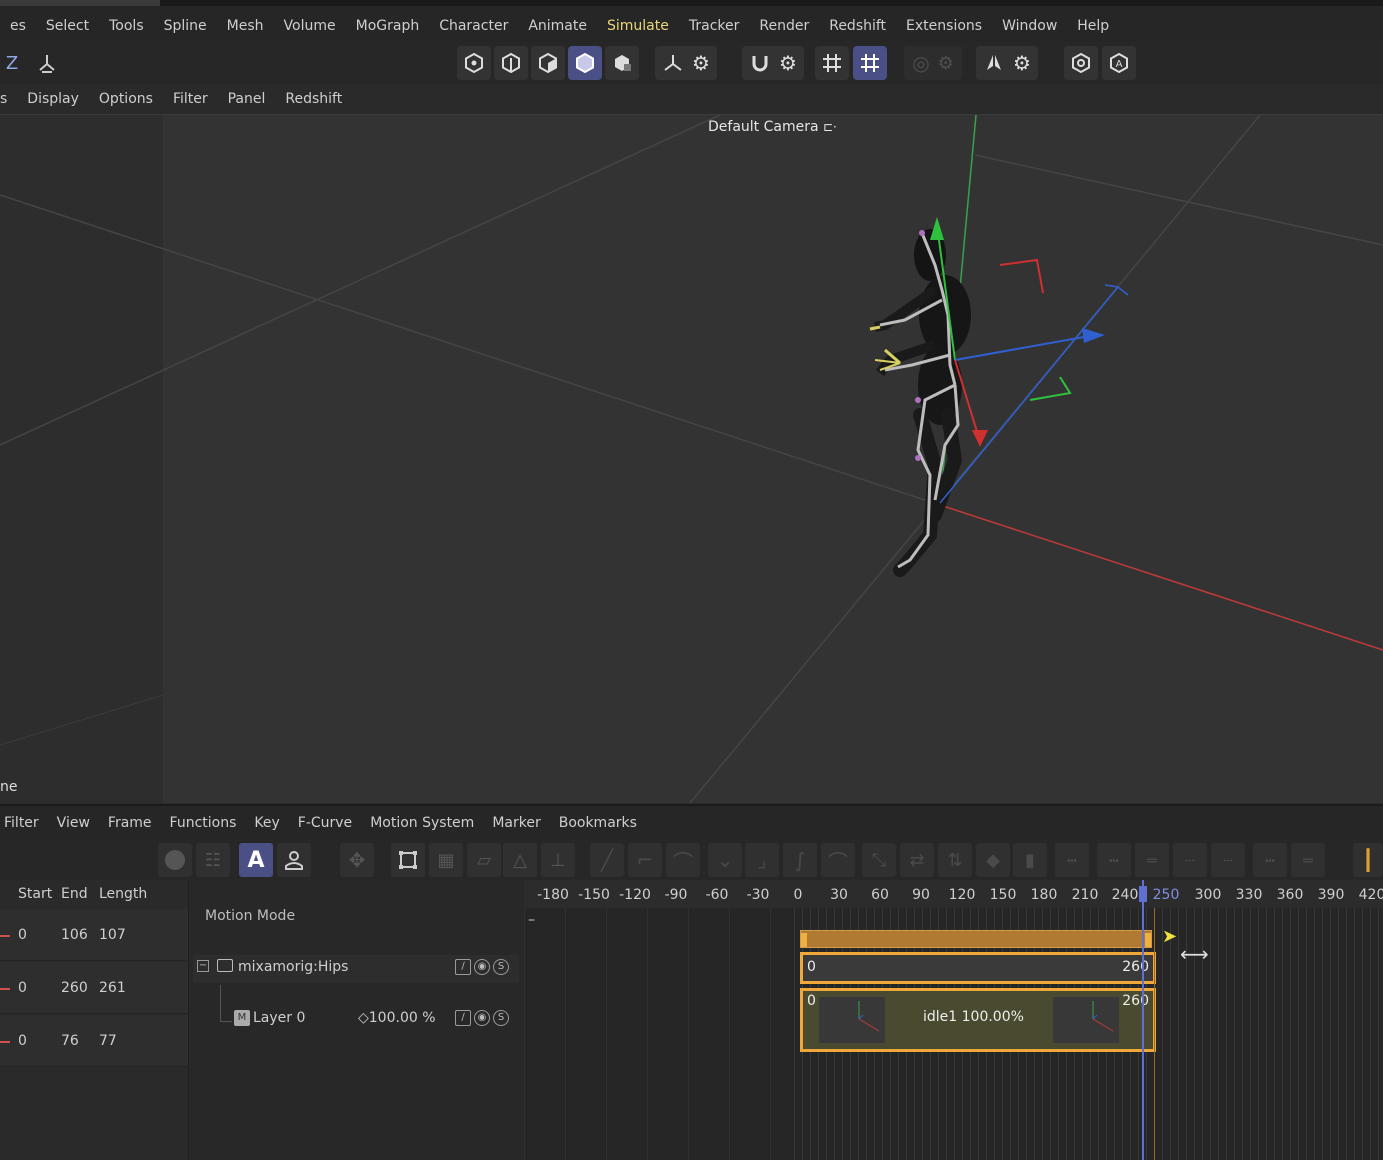  I want to click on lock-value-button: ⇅, so click(955, 860).